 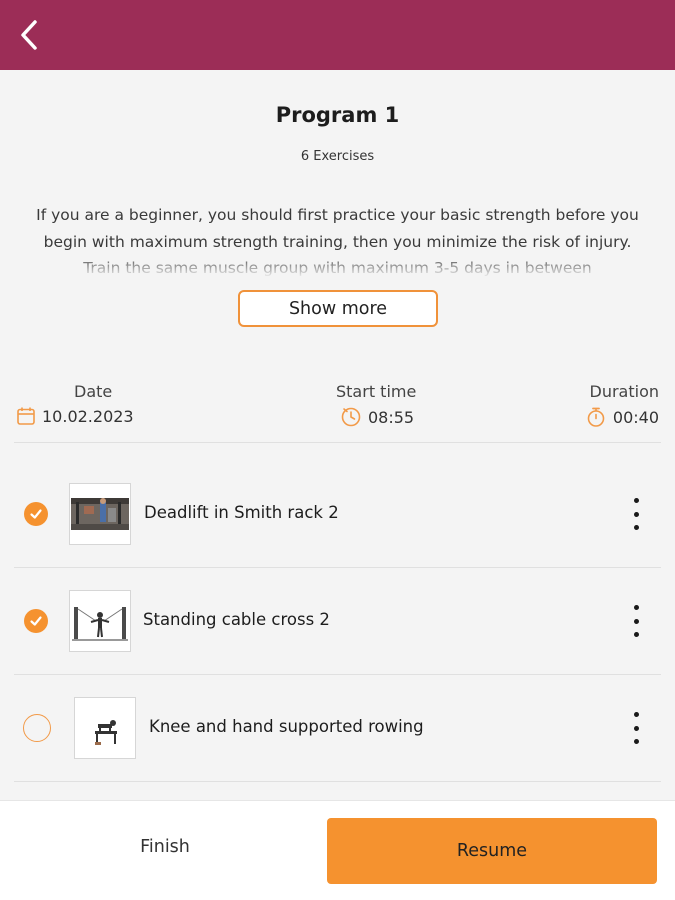 I want to click on duration-label: Duration, so click(x=624, y=391).